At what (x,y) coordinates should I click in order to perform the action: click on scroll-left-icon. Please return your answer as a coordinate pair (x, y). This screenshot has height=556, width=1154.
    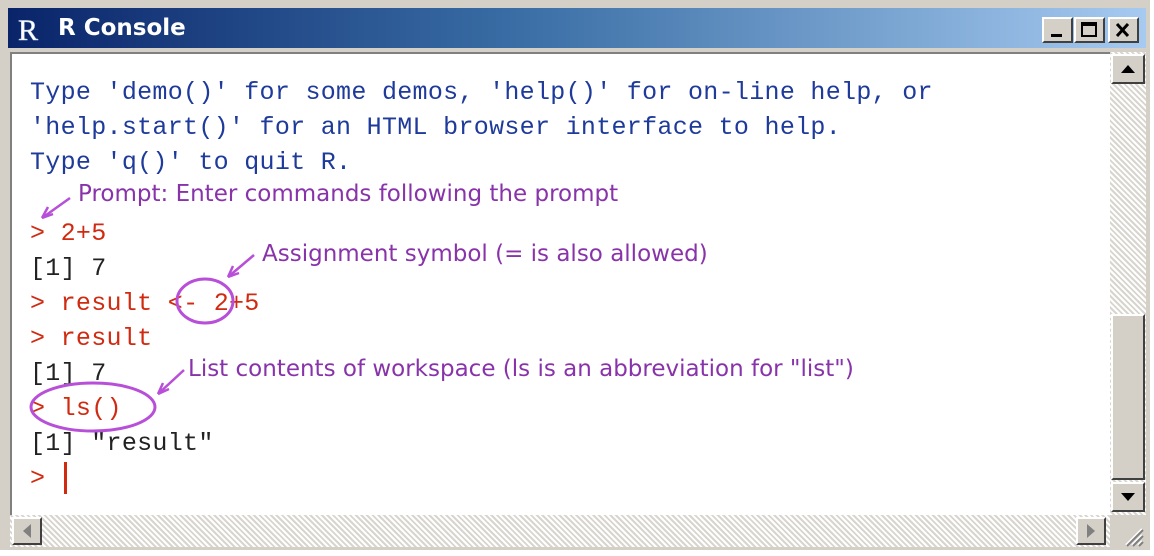
    Looking at the image, I should click on (27, 531).